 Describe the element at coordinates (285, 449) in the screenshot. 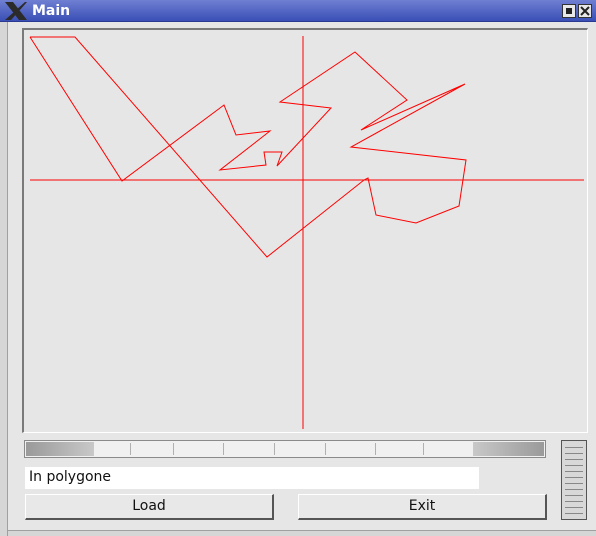

I see `horizontal-scrollbar` at that location.